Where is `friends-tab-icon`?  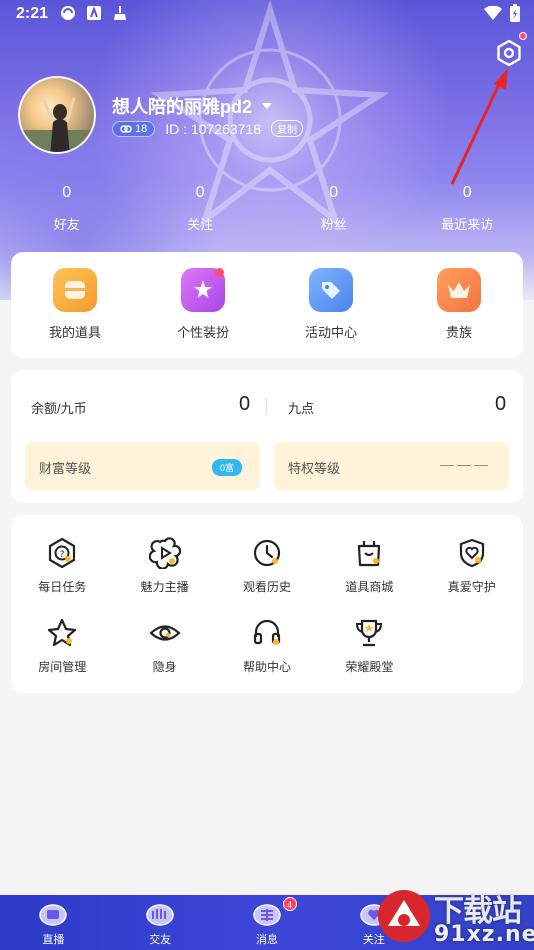
friends-tab-icon is located at coordinates (160, 915).